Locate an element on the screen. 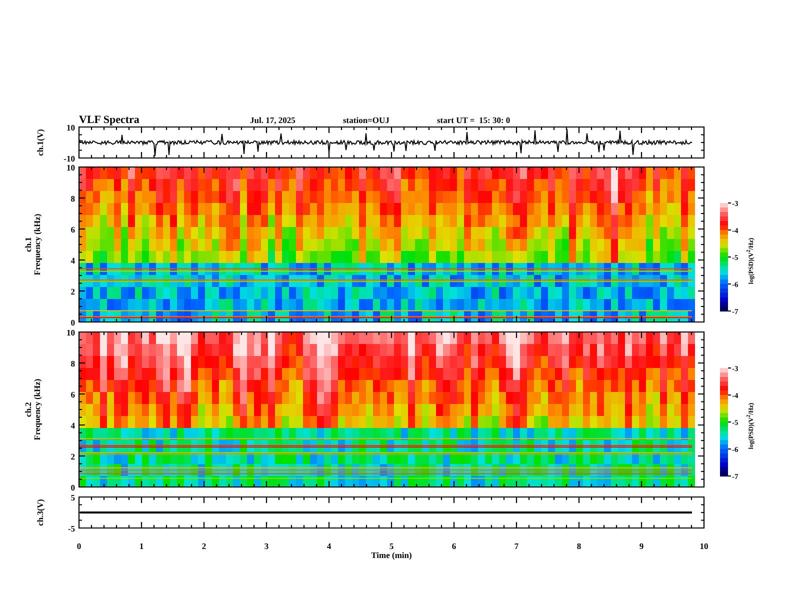 This screenshot has width=792, height=612. tick-label: 3 is located at coordinates (266, 546).